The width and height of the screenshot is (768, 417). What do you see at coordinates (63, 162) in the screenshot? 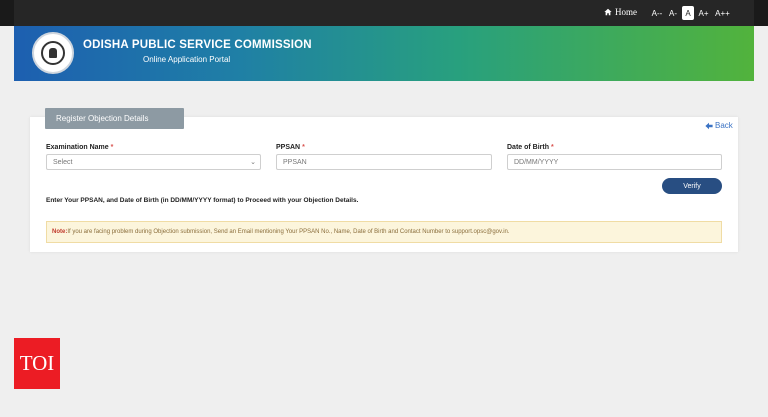
I see `exam-name-value: Select` at bounding box center [63, 162].